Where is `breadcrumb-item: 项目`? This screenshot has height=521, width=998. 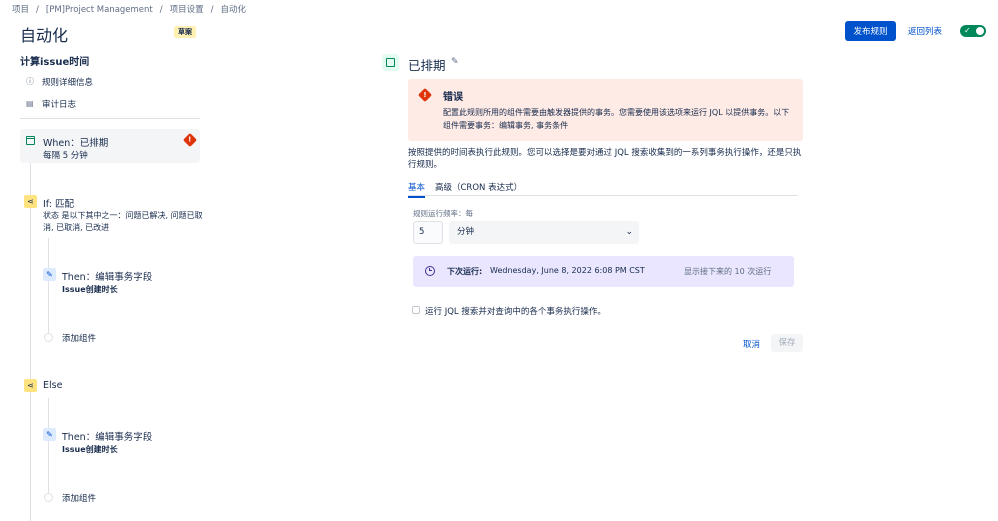
breadcrumb-item: 项目 is located at coordinates (20, 10).